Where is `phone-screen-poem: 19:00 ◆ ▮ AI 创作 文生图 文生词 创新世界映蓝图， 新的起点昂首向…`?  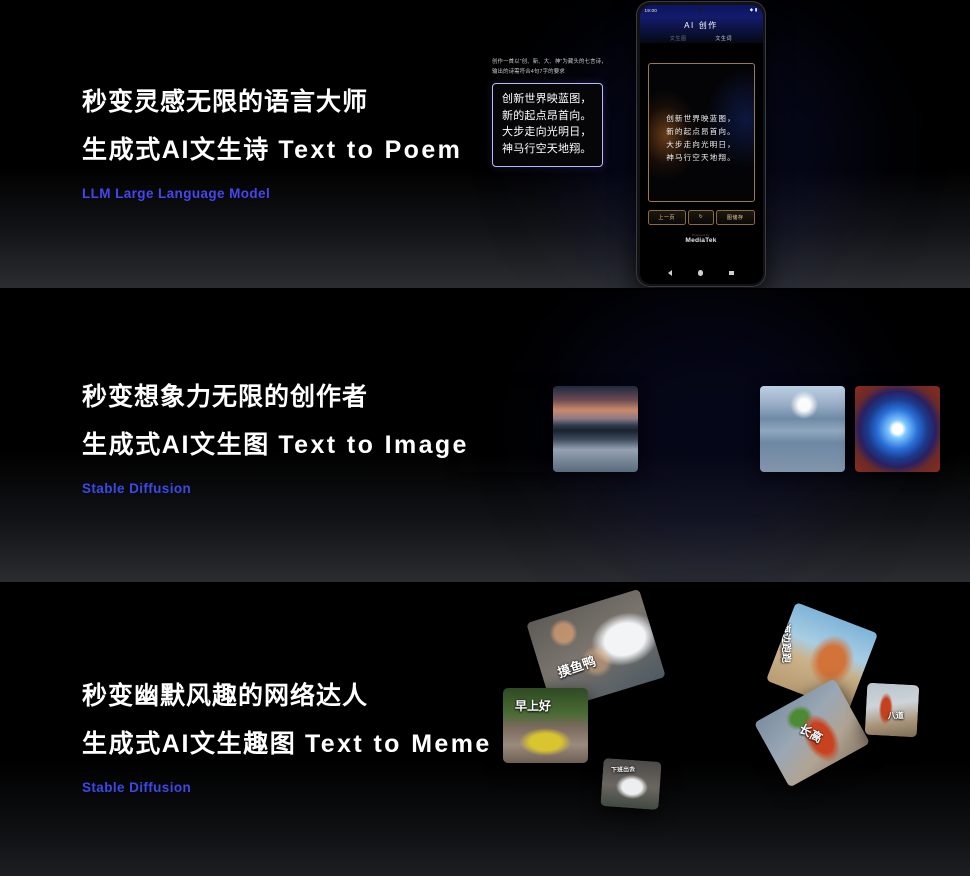
phone-screen-poem: 19:00 ◆ ▮ AI 创作 文生图 文生词 创新世界映蓝图， 新的起点昂首向… is located at coordinates (701, 144).